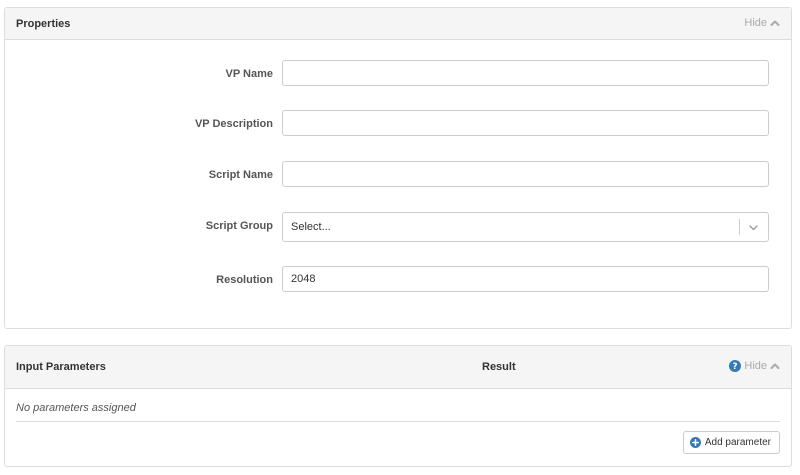  Describe the element at coordinates (244, 280) in the screenshot. I see `resolution-label: Resolution` at that location.